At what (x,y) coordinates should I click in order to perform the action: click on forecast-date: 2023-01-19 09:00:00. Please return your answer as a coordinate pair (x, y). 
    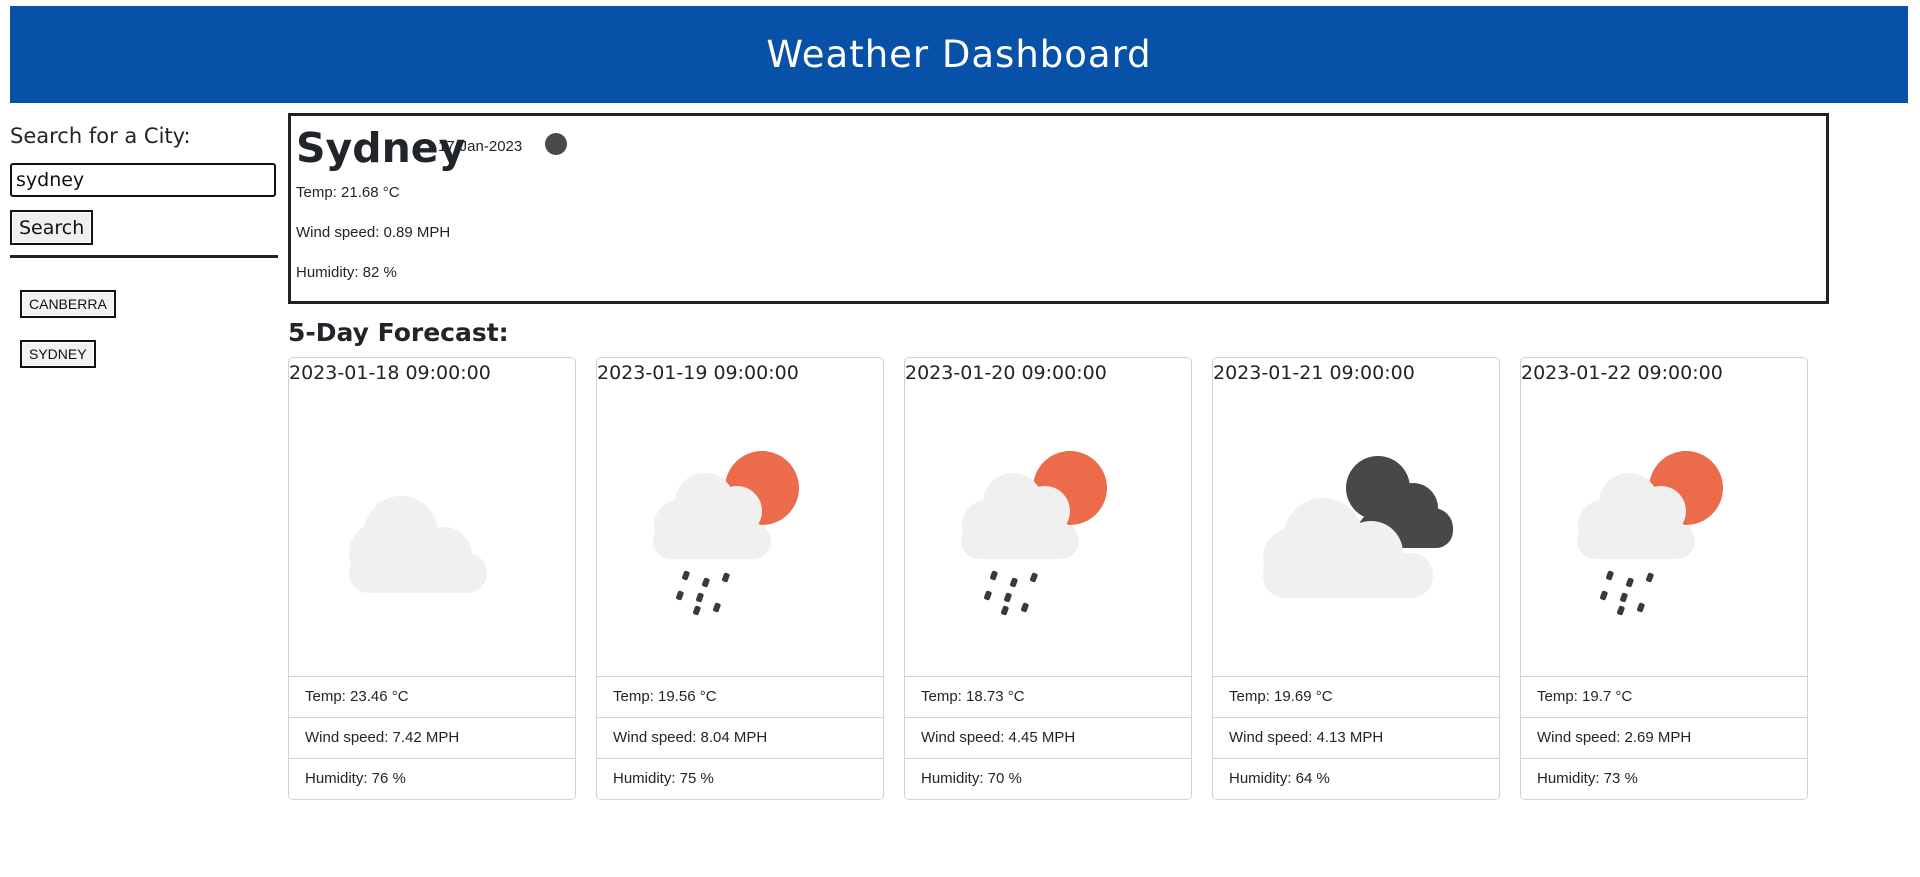
    Looking at the image, I should click on (698, 373).